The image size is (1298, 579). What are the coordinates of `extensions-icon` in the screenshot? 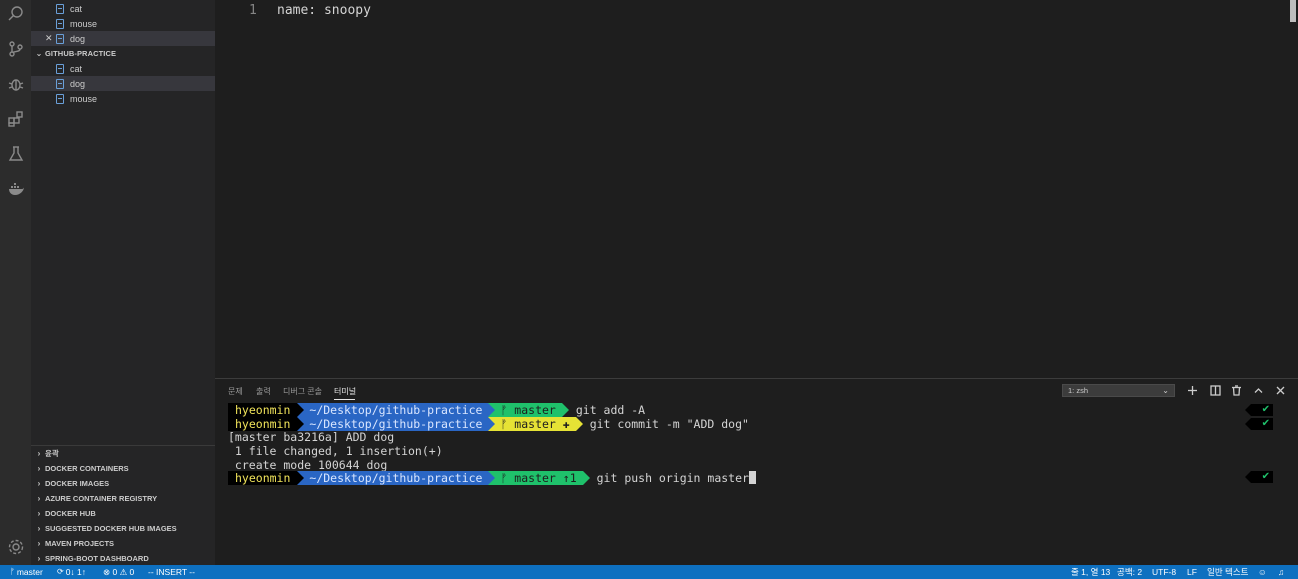 It's located at (15, 118).